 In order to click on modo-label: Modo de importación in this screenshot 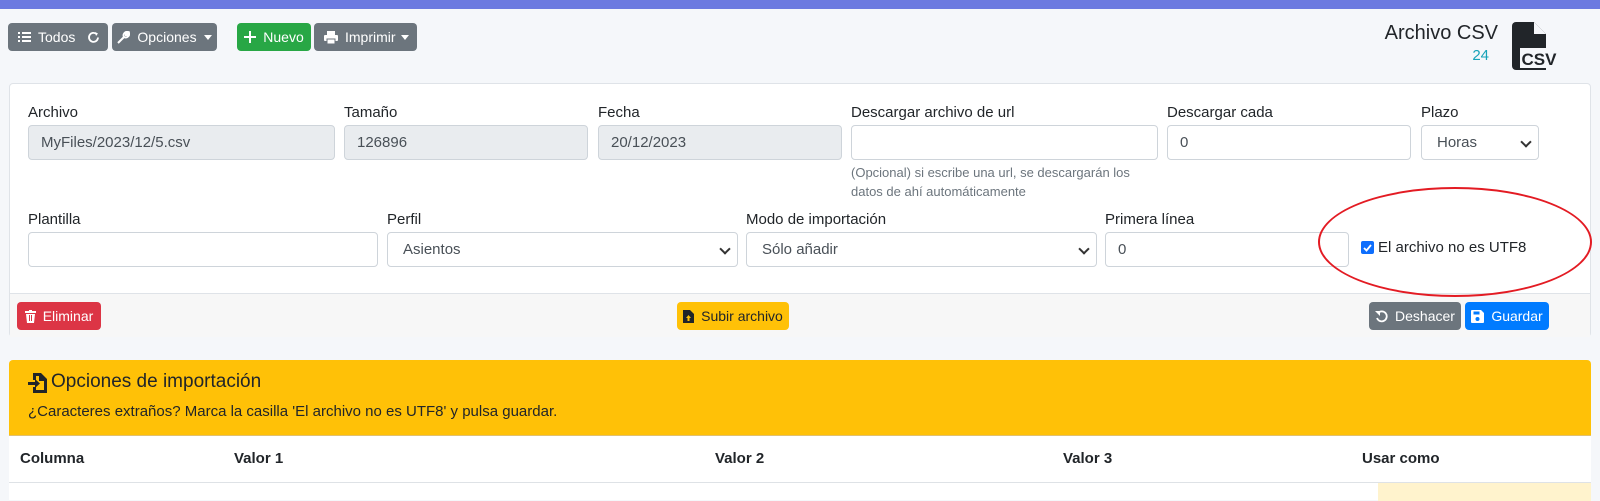, I will do `click(816, 219)`.